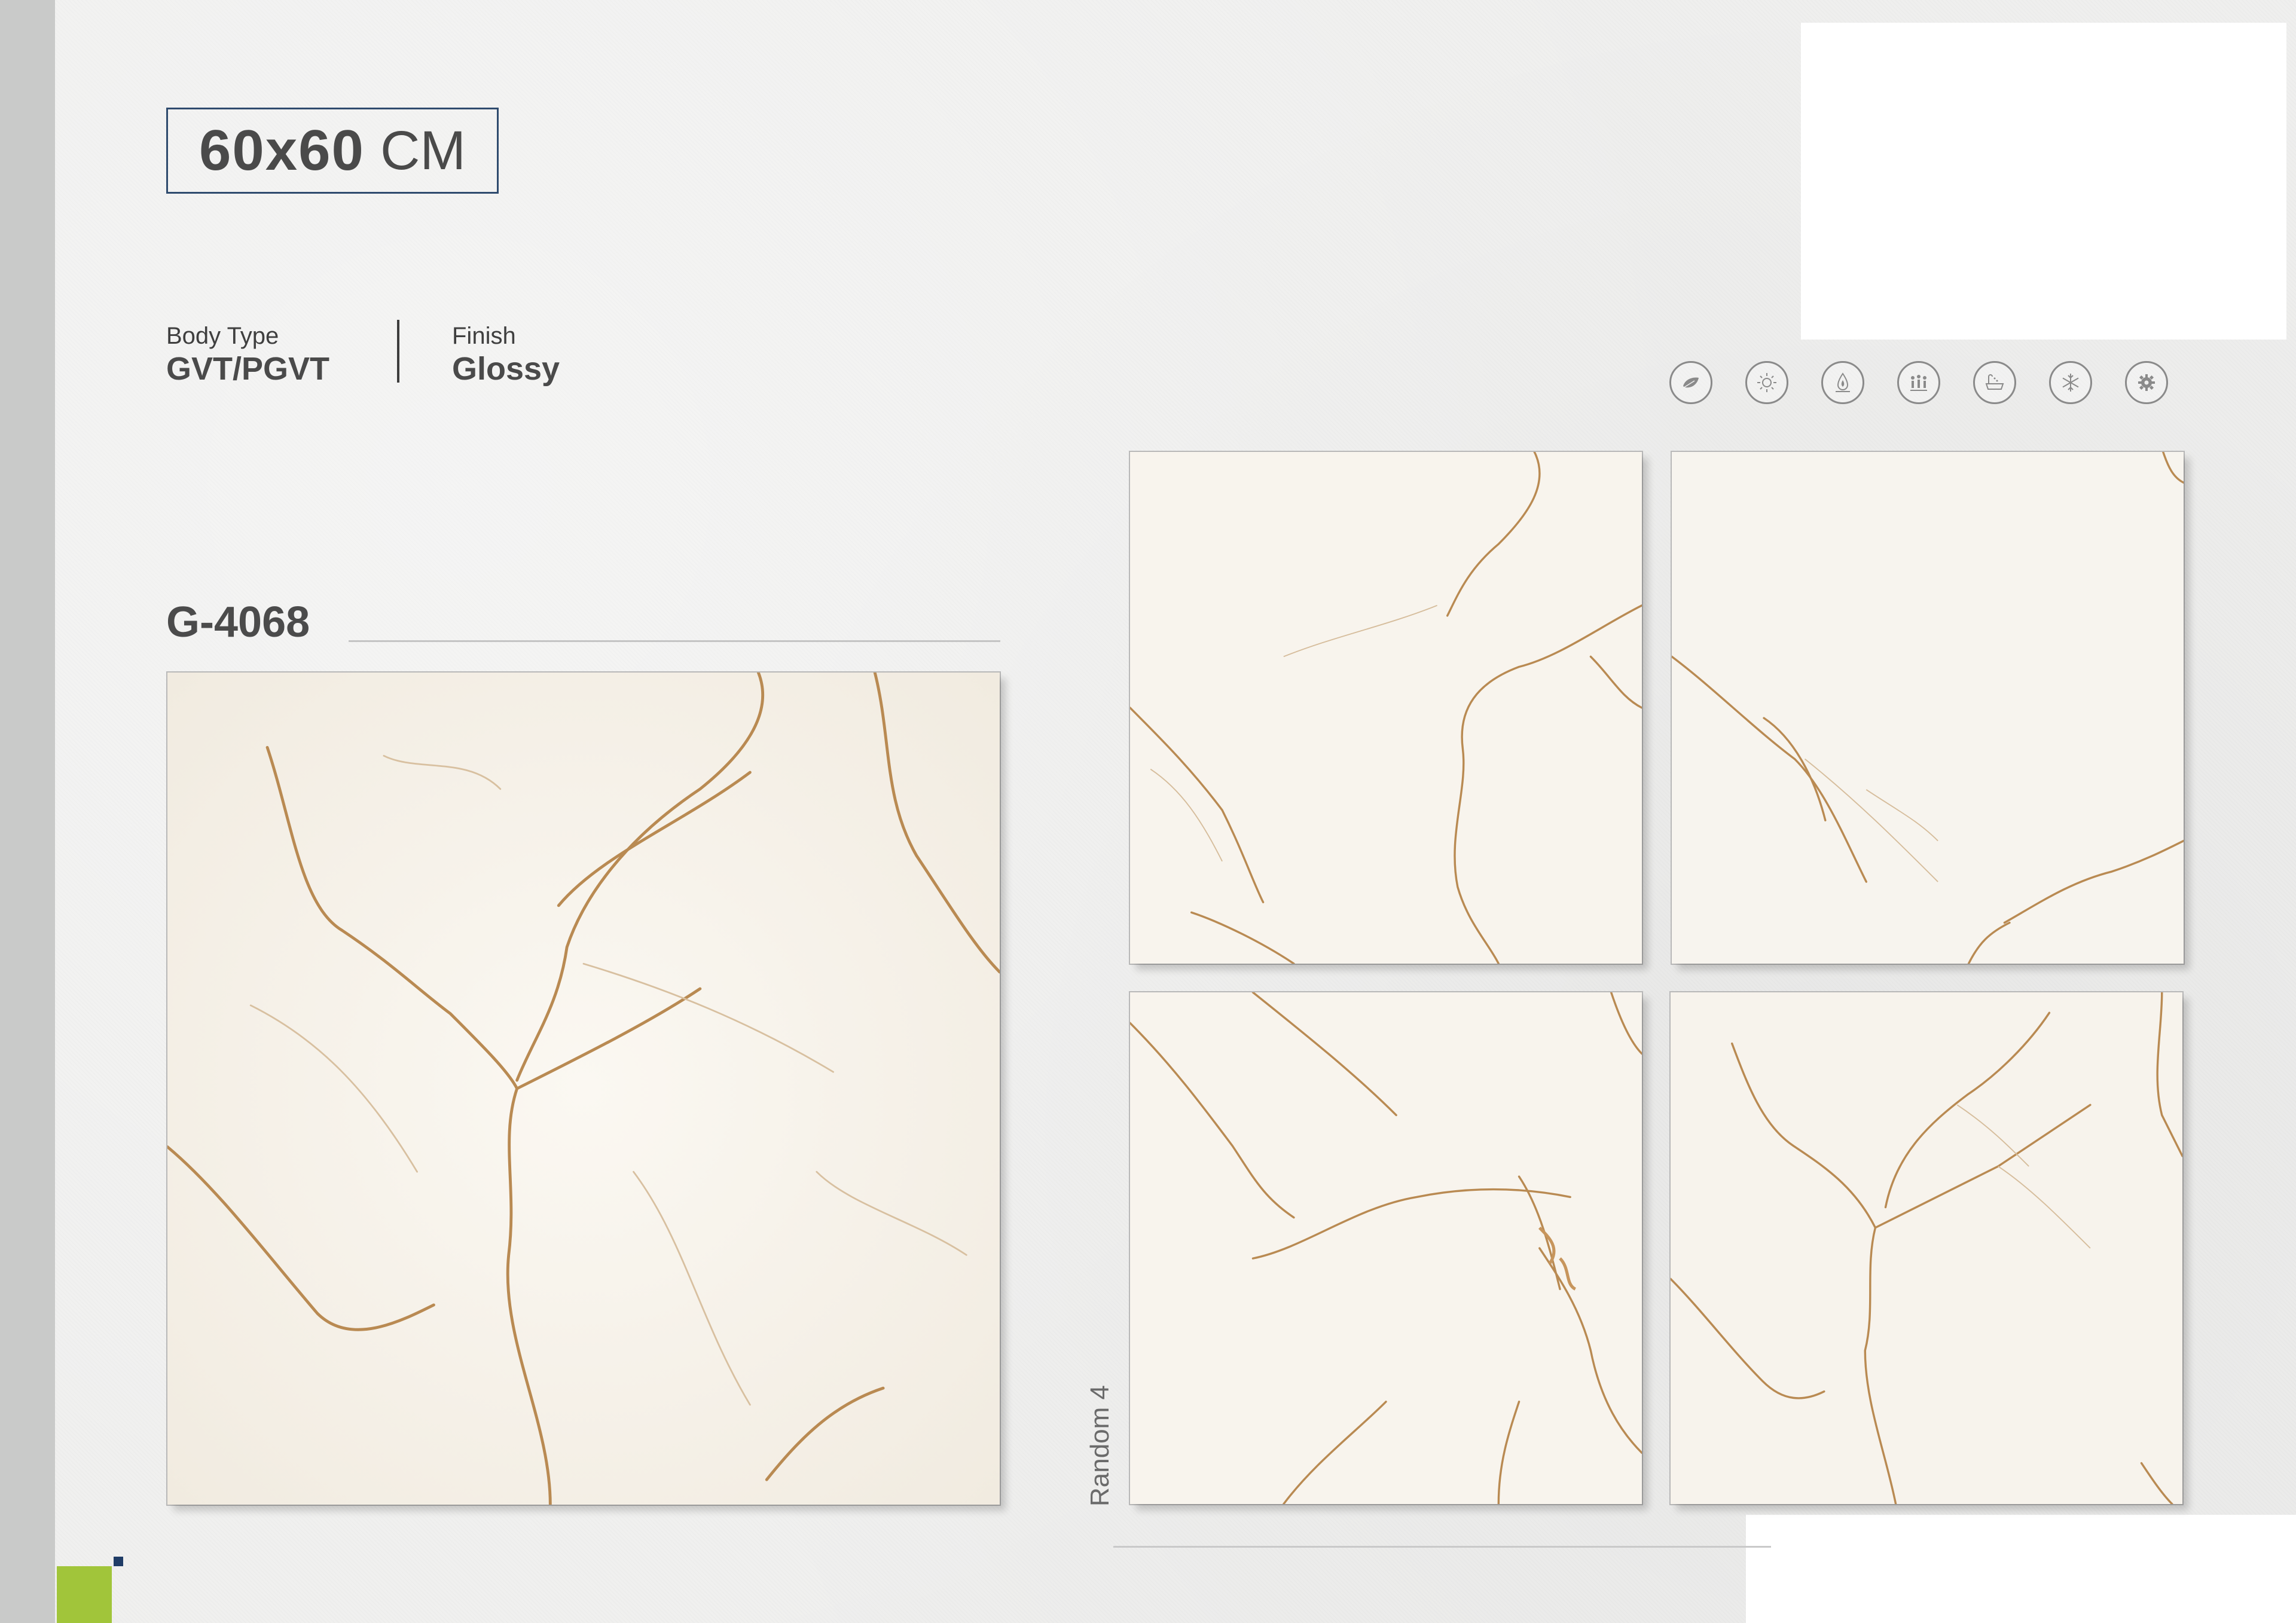 The height and width of the screenshot is (1623, 2296). What do you see at coordinates (248, 369) in the screenshot?
I see `body-type-value: GVT/PGVT` at bounding box center [248, 369].